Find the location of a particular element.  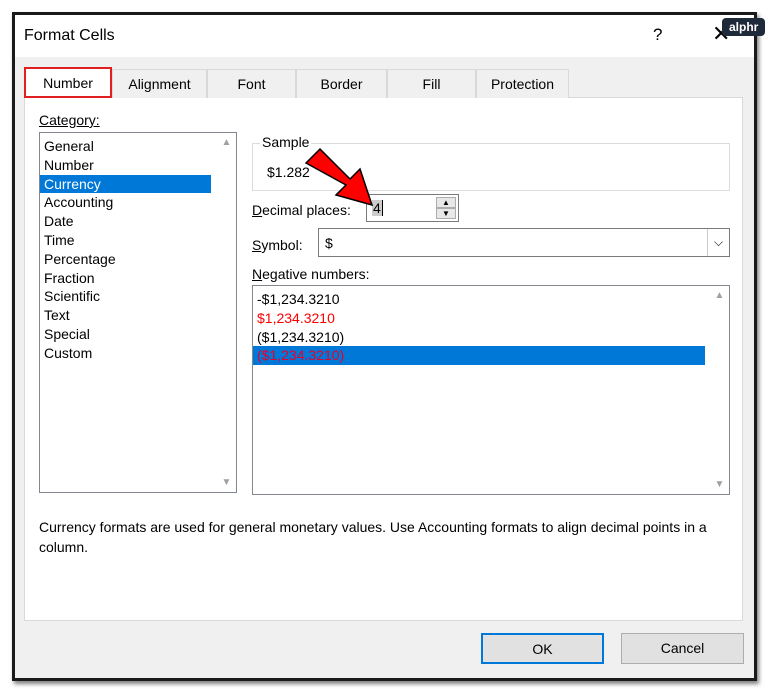

tab-protection: Protection is located at coordinates (522, 83).